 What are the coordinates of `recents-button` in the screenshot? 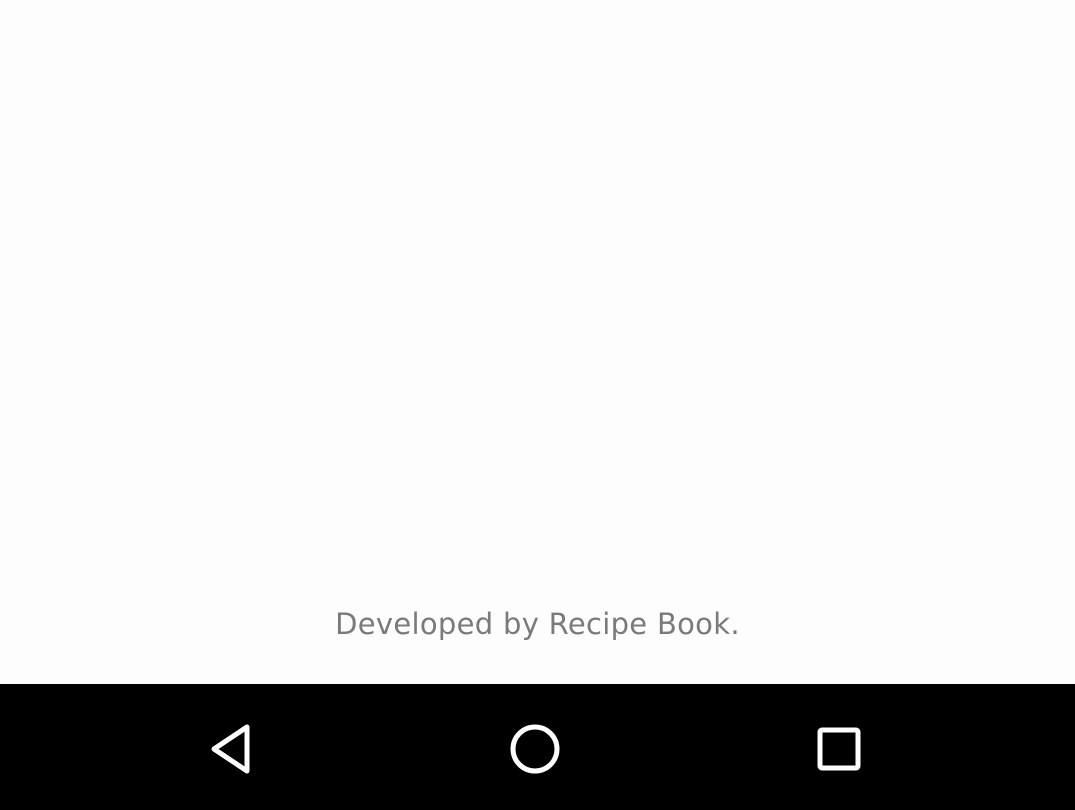 It's located at (839, 749).